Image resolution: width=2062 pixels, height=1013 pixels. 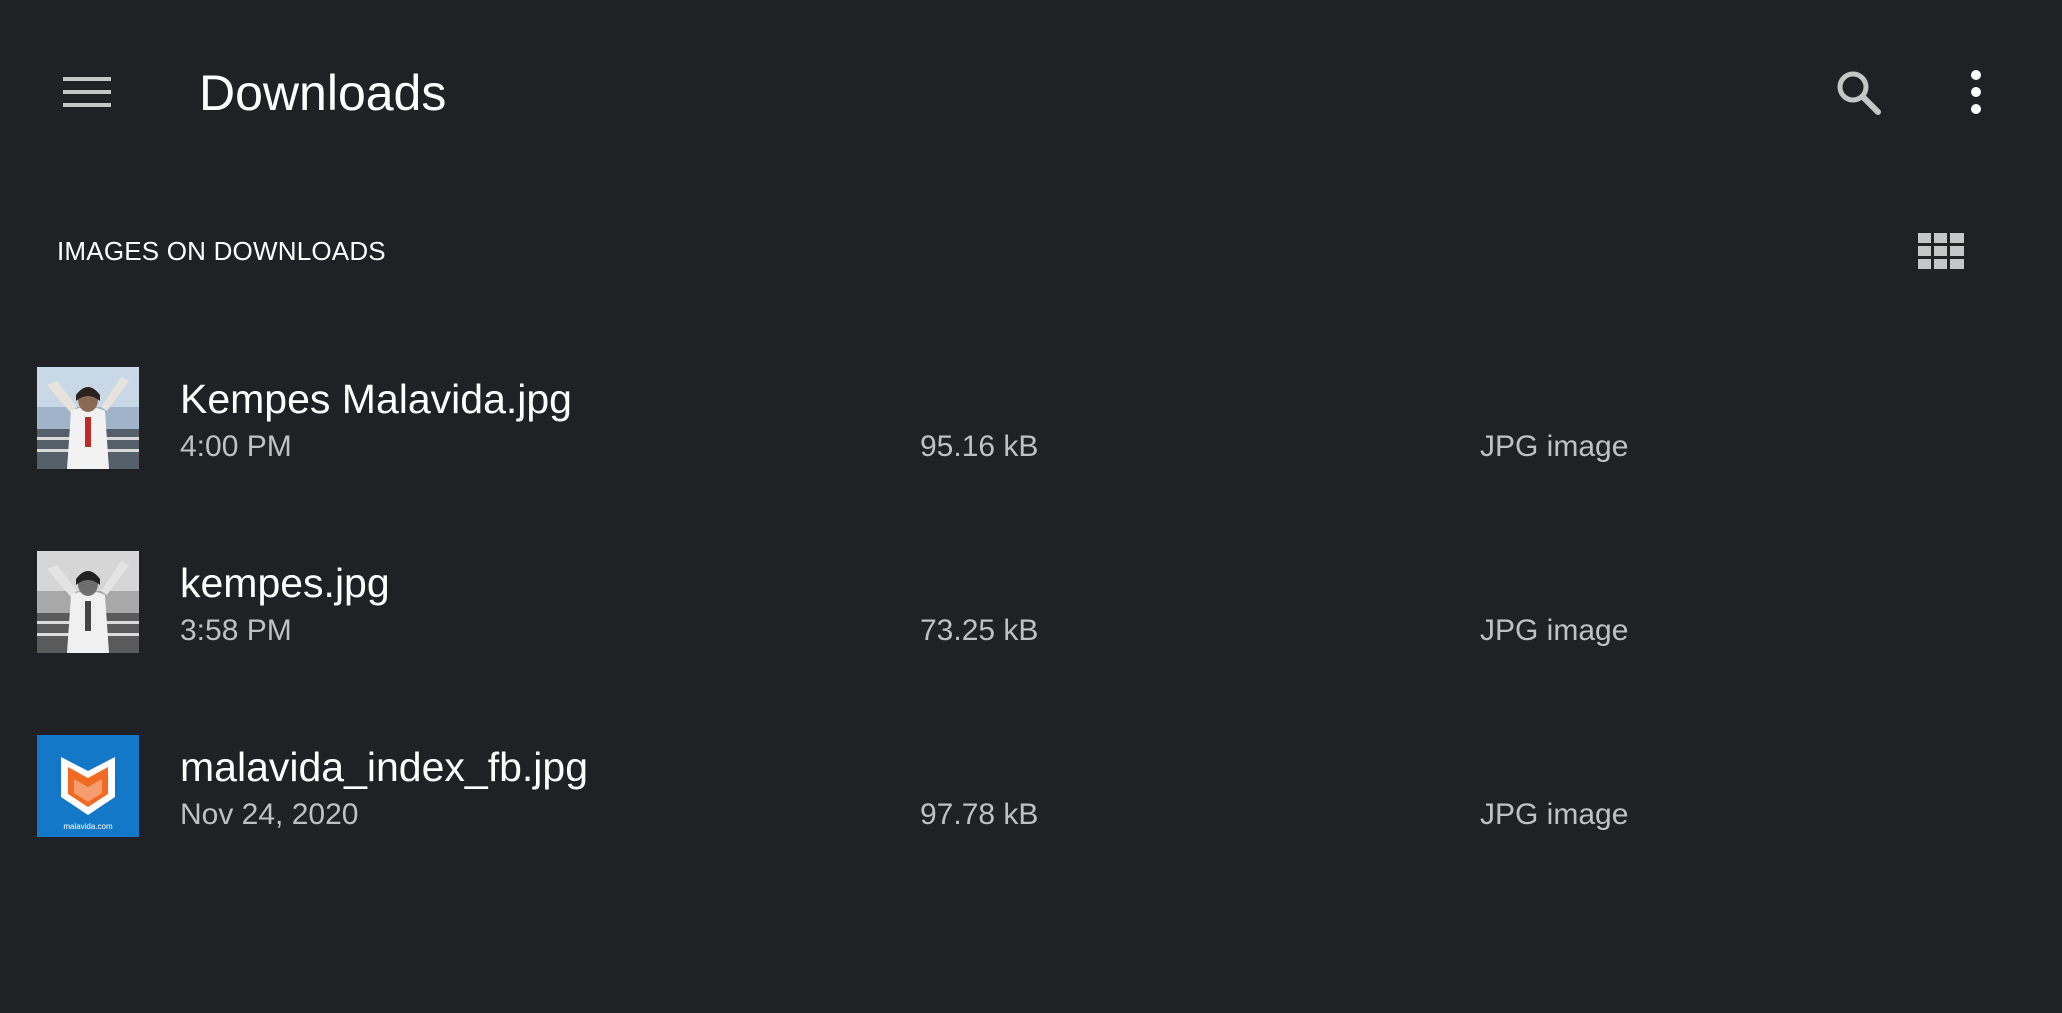 I want to click on file-date: Nov 24, 2020, so click(x=269, y=814).